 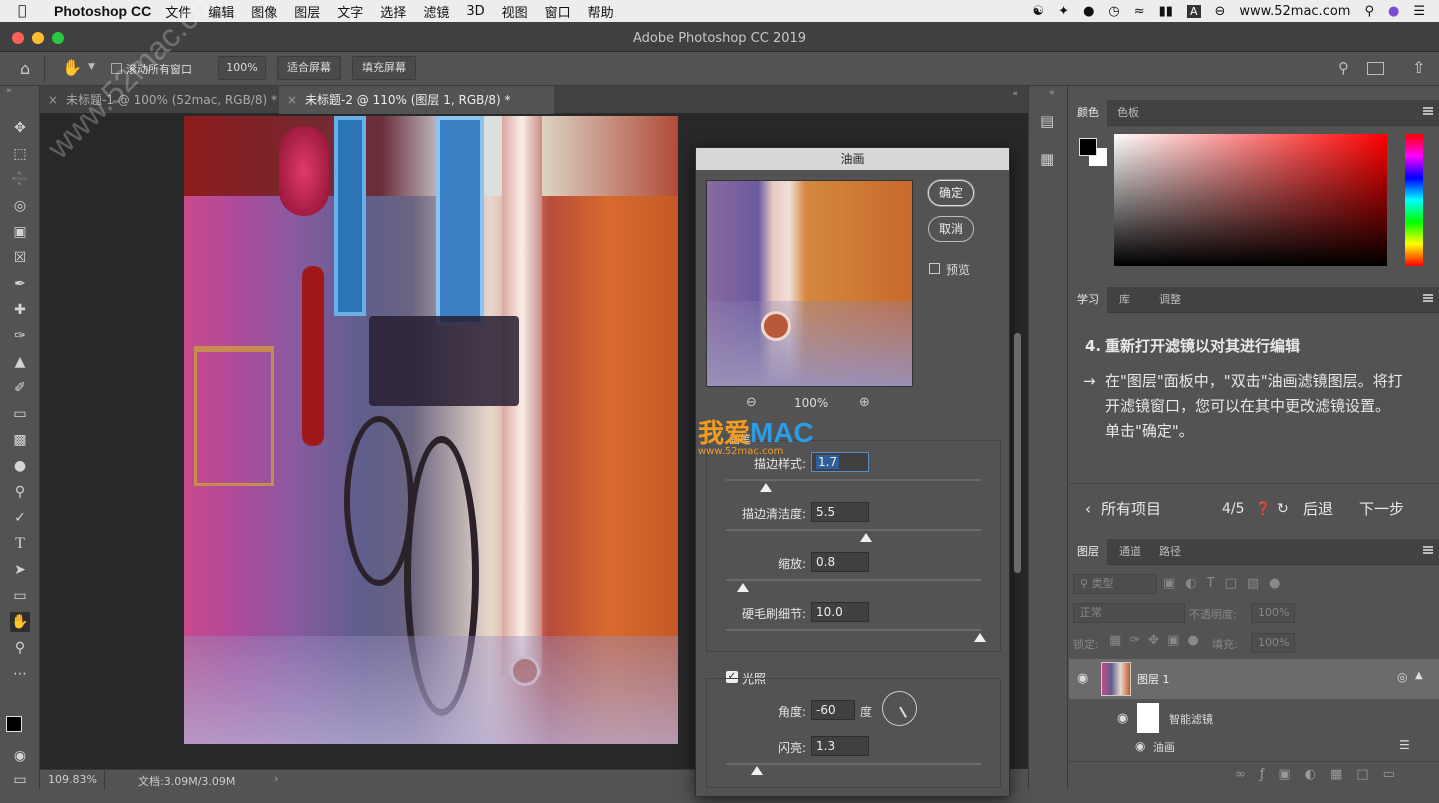 I want to click on preview-checkbox, so click(x=934, y=268).